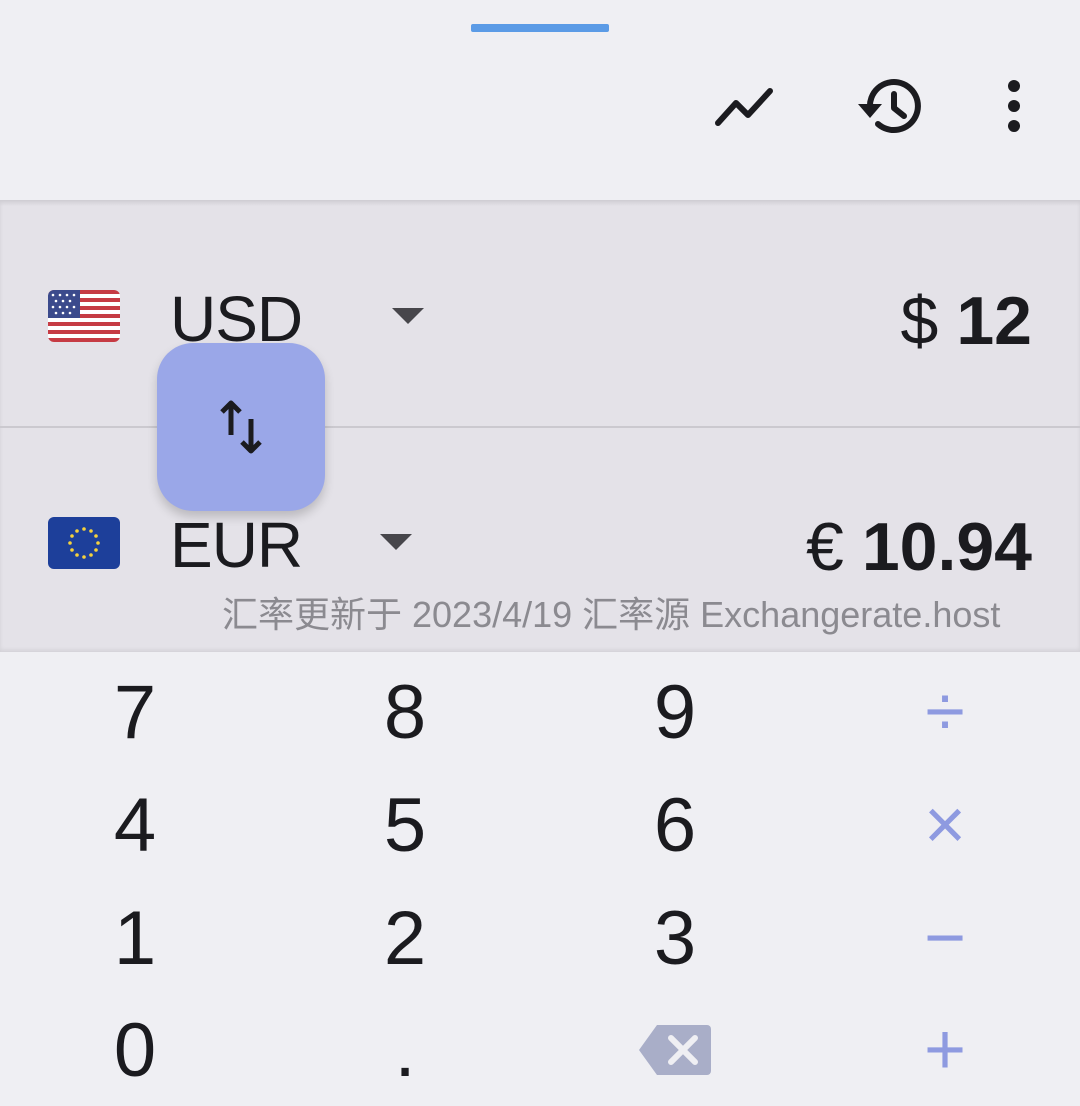  Describe the element at coordinates (135, 825) in the screenshot. I see `key-4: 4` at that location.